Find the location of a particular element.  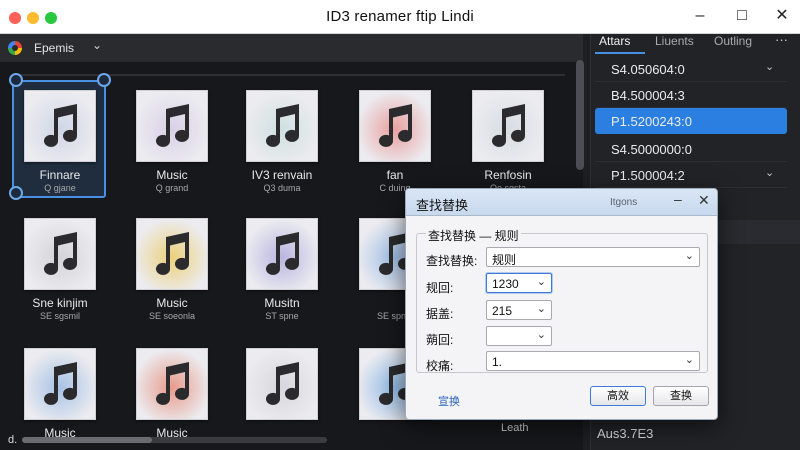

tab-liuents: Liuents is located at coordinates (674, 41).